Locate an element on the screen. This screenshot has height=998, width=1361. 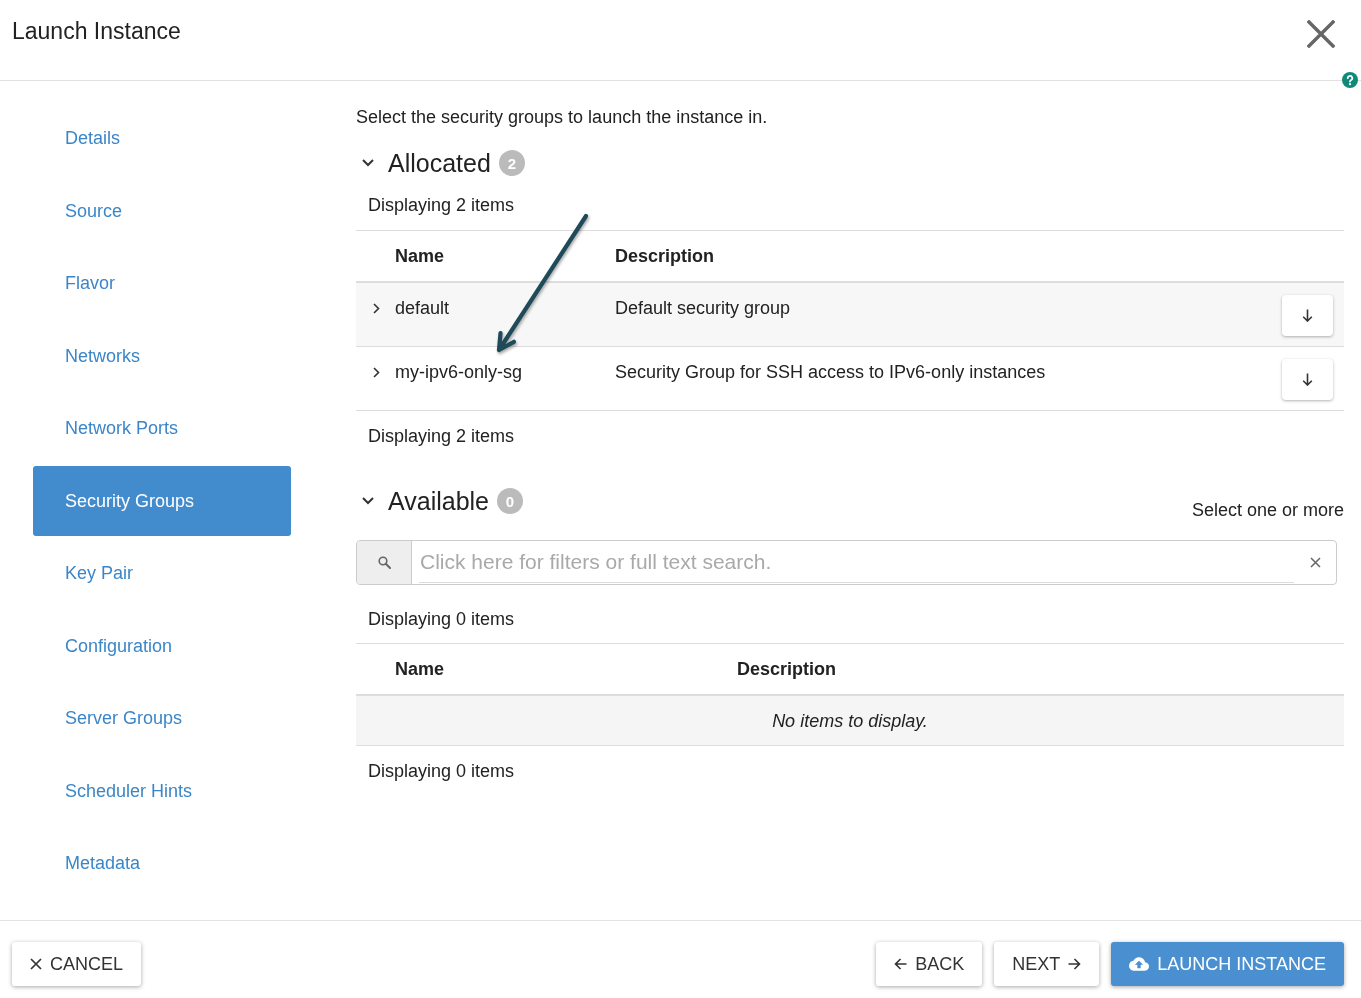
nav-item: Scheduler Hints is located at coordinates (162, 790).